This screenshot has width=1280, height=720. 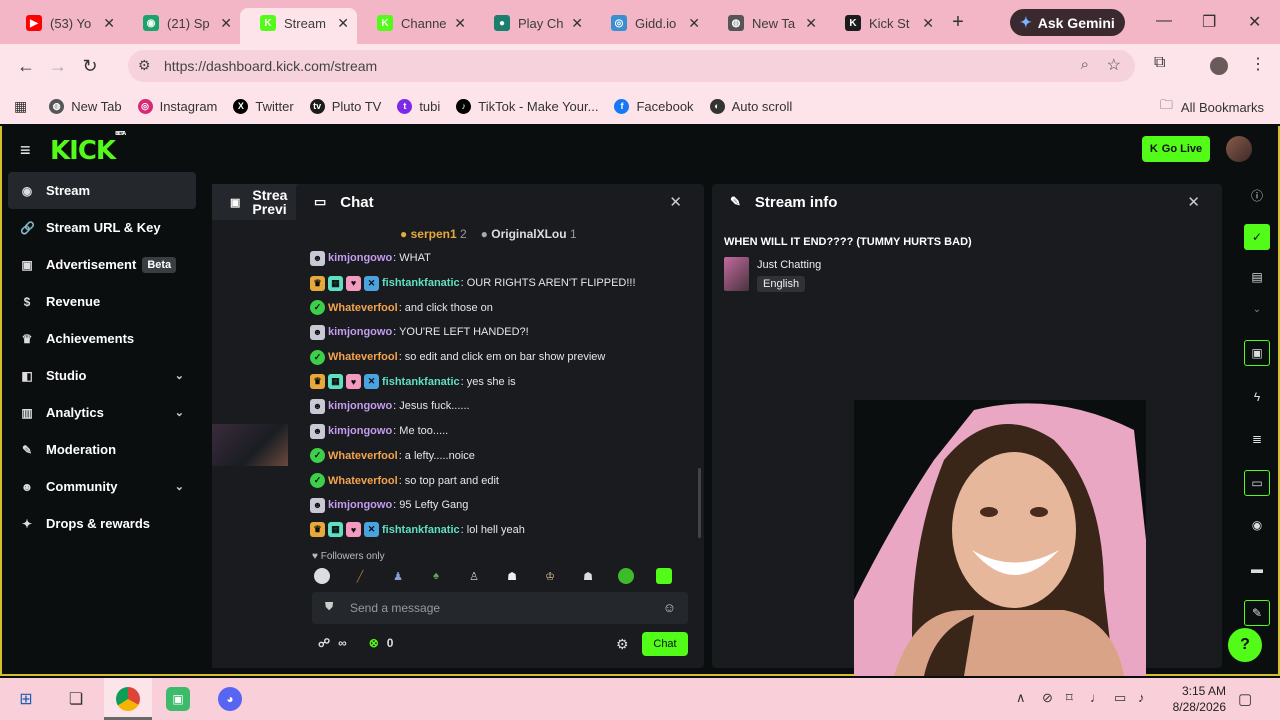 What do you see at coordinates (88, 148) in the screenshot?
I see `kick-logo: KICKBETA` at bounding box center [88, 148].